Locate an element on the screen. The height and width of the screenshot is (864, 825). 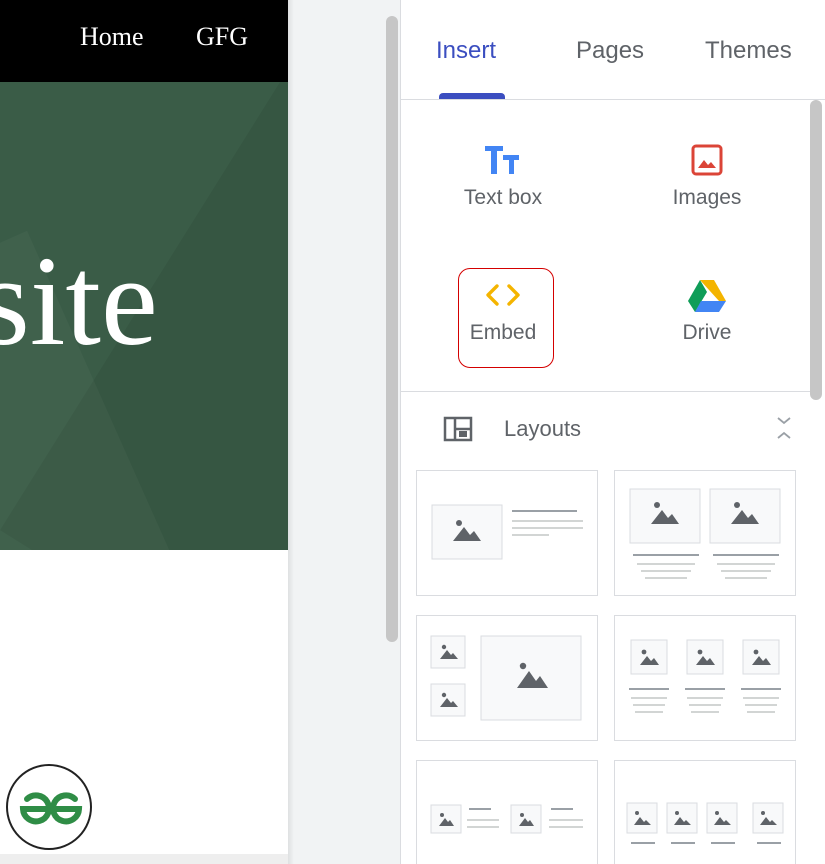
tab-pages: Pages is located at coordinates (610, 51).